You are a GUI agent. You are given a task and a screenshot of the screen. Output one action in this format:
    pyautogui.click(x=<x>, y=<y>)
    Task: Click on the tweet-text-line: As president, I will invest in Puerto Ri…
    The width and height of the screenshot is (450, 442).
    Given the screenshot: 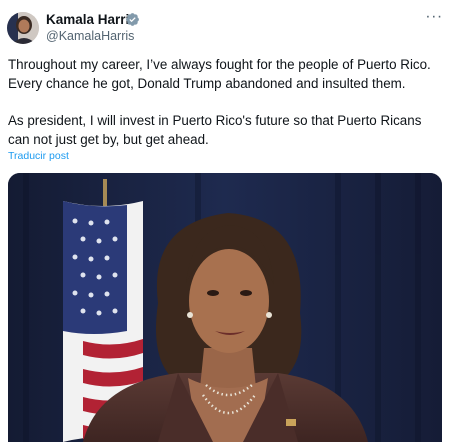 What is the action you would take?
    pyautogui.click(x=215, y=120)
    